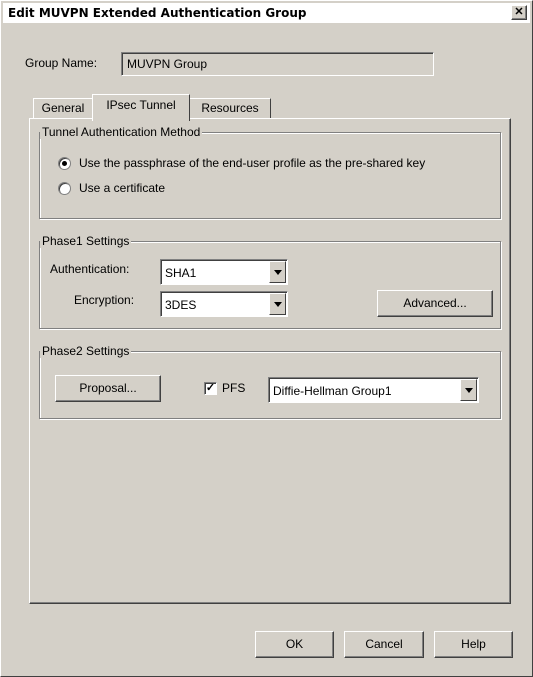  Describe the element at coordinates (167, 64) in the screenshot. I see `group-name-value: MUVPN Group` at that location.